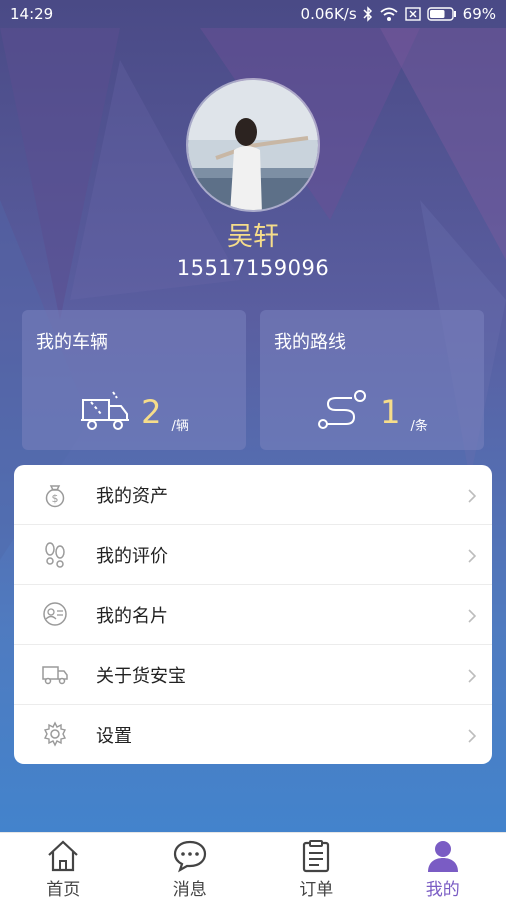  I want to click on tab-orders: 订单, so click(316, 866).